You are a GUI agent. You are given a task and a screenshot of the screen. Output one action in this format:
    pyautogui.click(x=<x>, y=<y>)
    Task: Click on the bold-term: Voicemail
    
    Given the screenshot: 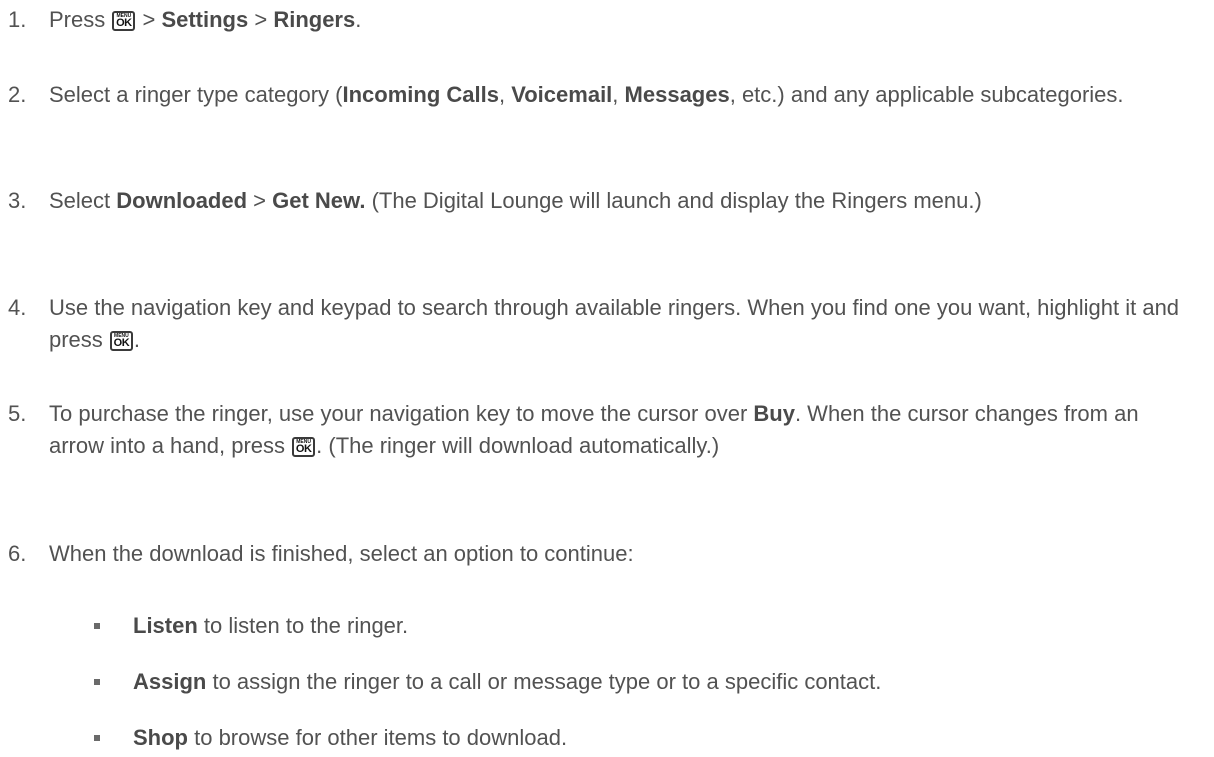 What is the action you would take?
    pyautogui.click(x=562, y=94)
    